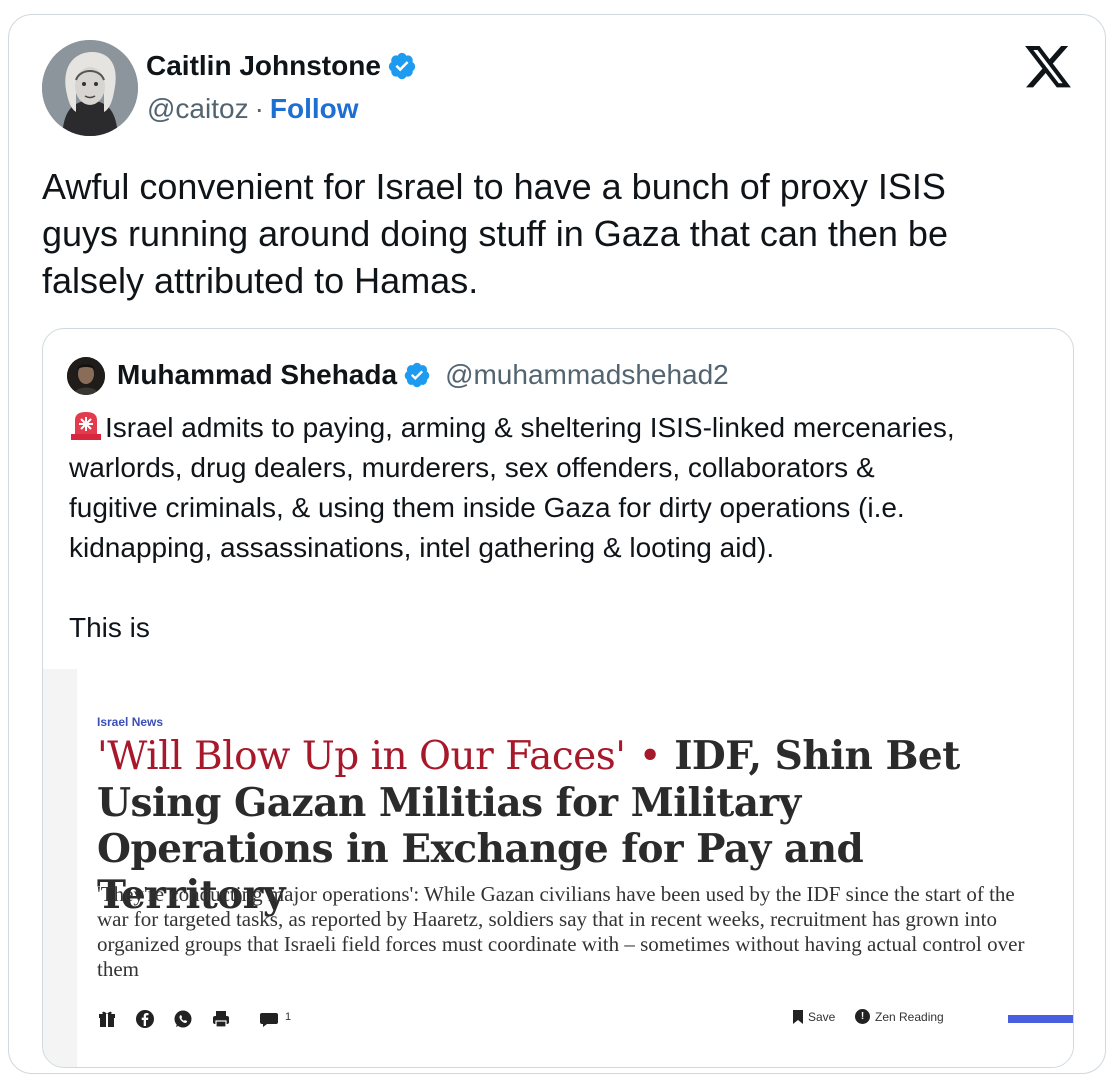 The width and height of the screenshot is (1116, 1074). I want to click on quoted-author-name: Muhammad Shehada, so click(257, 375).